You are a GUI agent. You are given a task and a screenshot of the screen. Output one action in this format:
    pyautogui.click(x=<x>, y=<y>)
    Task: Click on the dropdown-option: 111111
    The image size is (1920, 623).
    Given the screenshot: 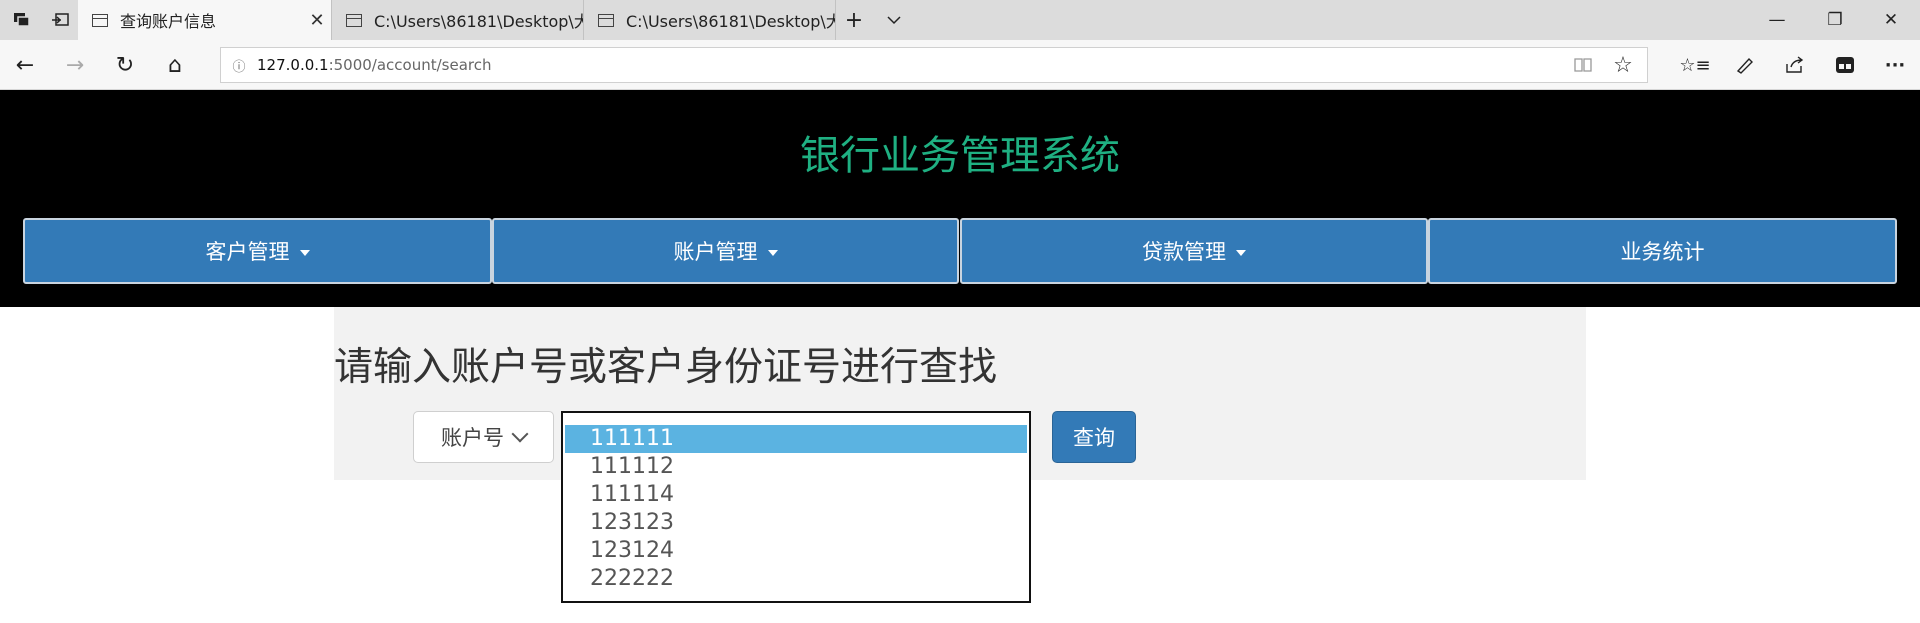 What is the action you would take?
    pyautogui.click(x=796, y=439)
    